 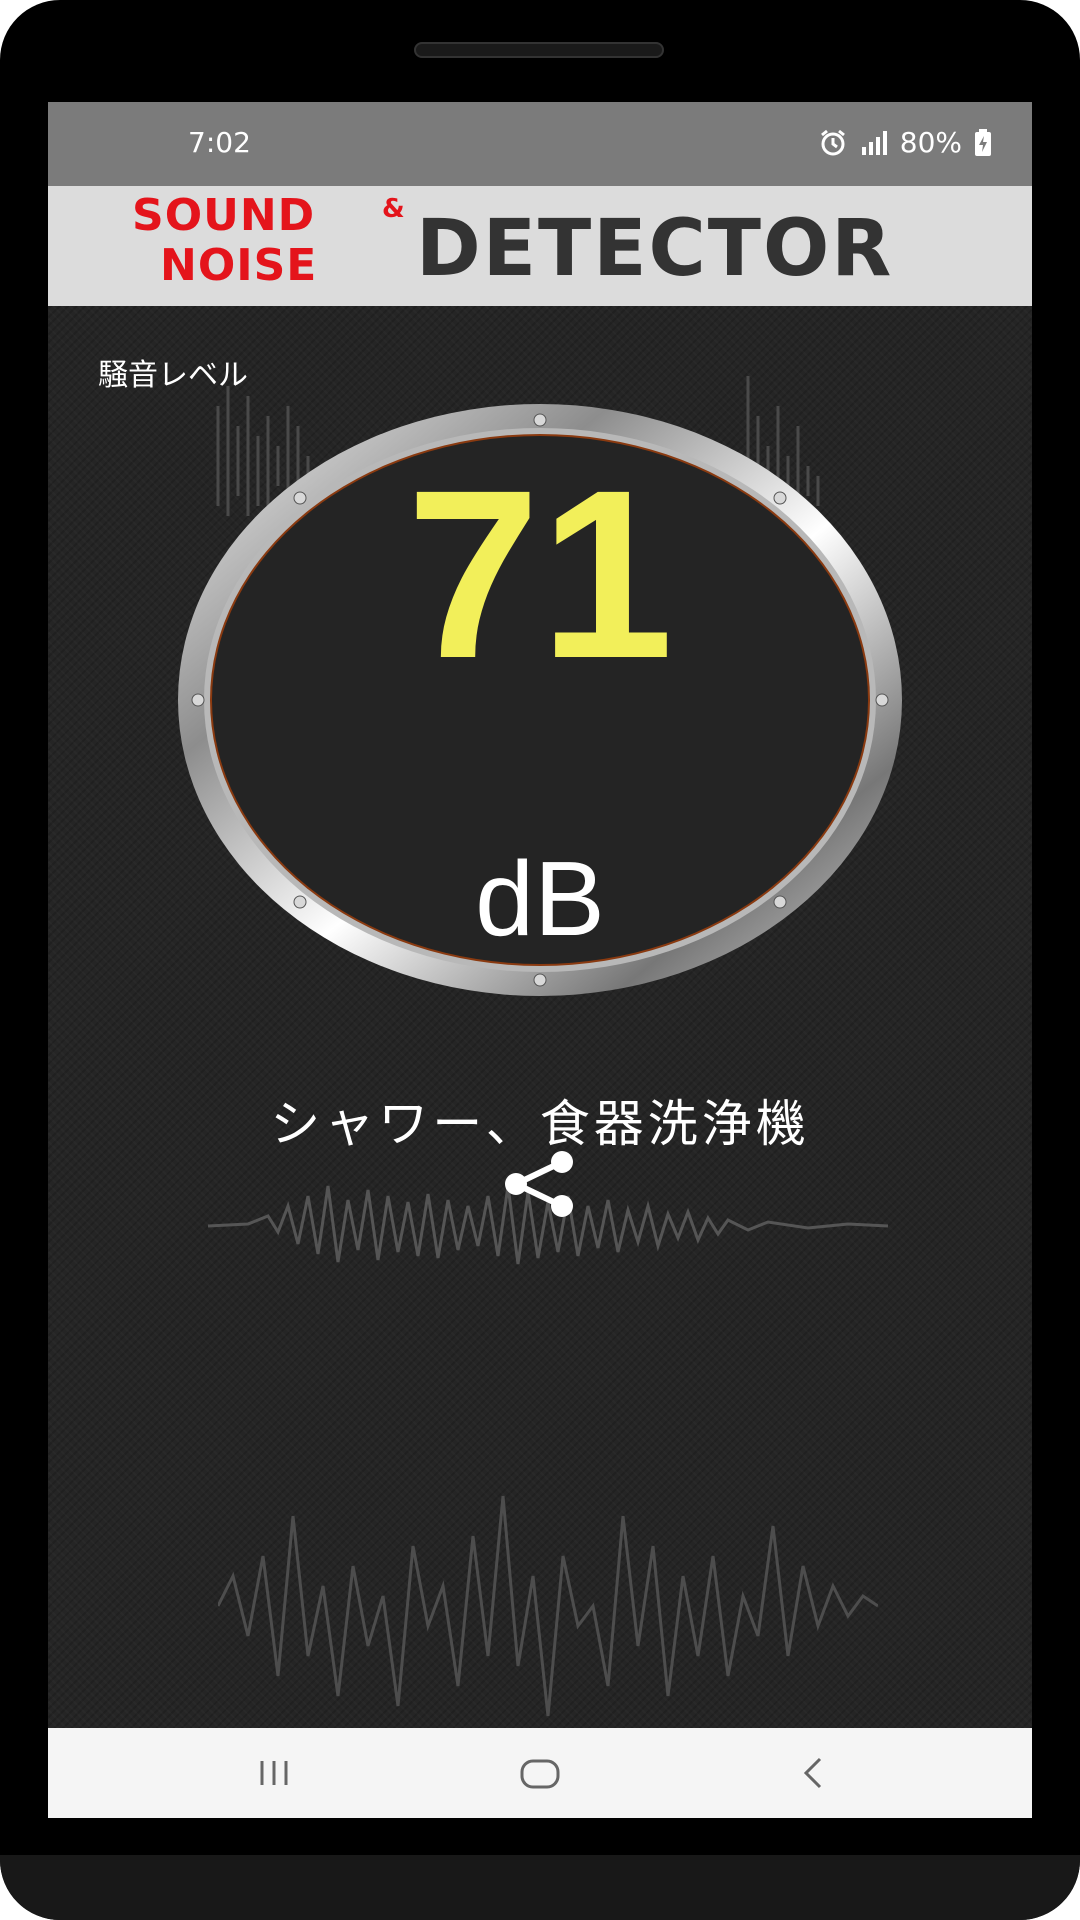 What do you see at coordinates (930, 142) in the screenshot?
I see `battery-percent: 80%` at bounding box center [930, 142].